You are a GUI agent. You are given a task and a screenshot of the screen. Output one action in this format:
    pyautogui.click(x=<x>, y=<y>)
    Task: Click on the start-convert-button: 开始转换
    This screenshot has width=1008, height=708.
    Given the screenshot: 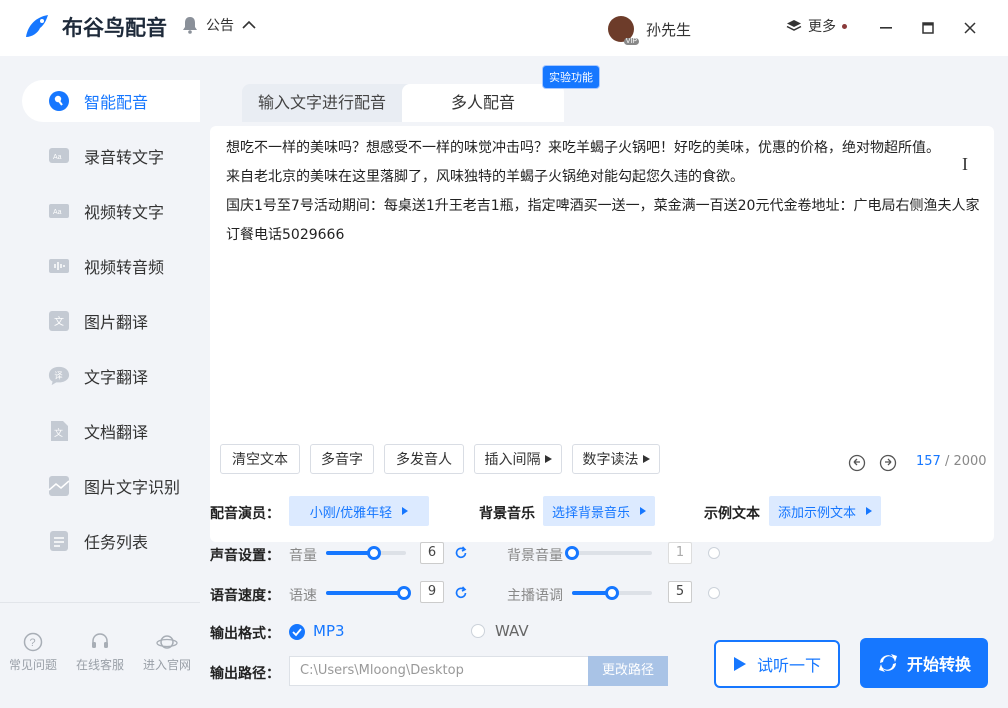 What is the action you would take?
    pyautogui.click(x=924, y=663)
    